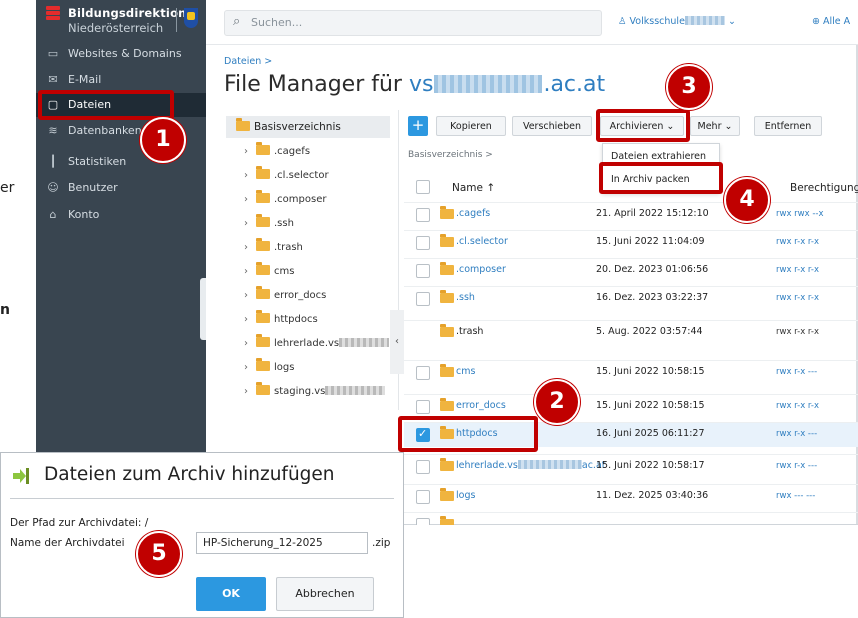 The width and height of the screenshot is (858, 618). Describe the element at coordinates (284, 271) in the screenshot. I see `tree-item-label: cms` at that location.